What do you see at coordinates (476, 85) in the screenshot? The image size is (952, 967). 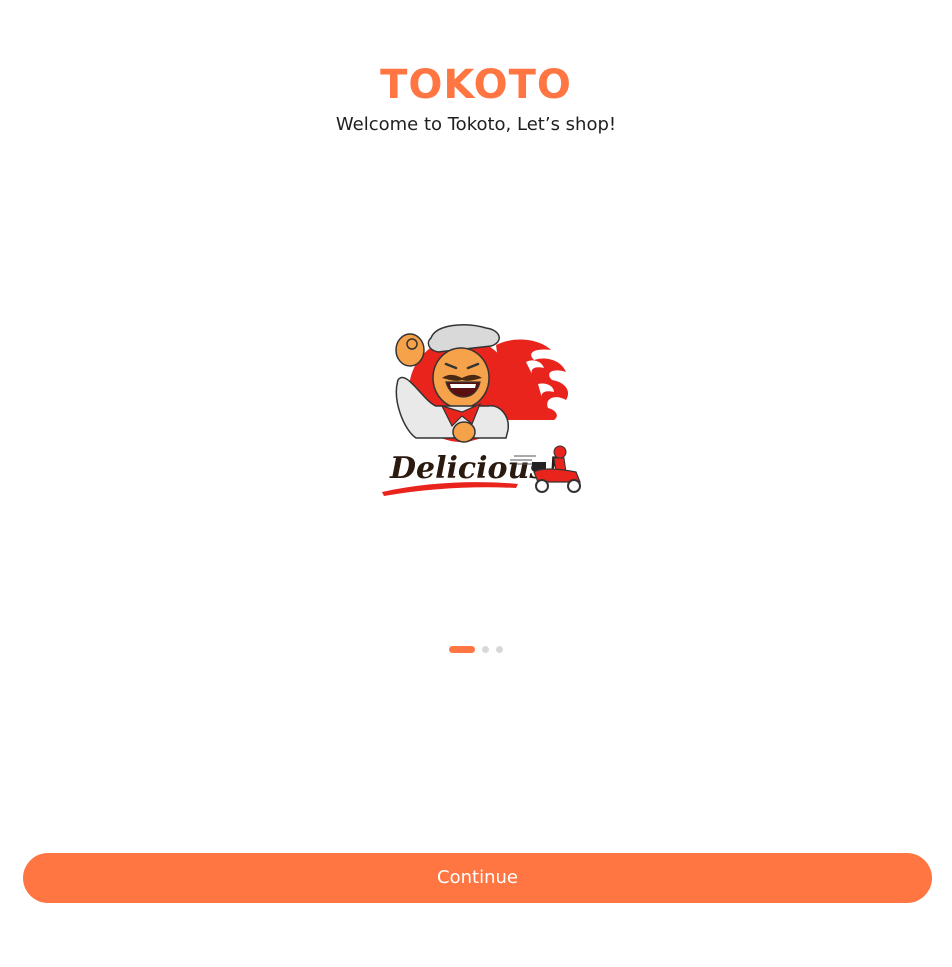 I see `brand-title: TOKOTO` at bounding box center [476, 85].